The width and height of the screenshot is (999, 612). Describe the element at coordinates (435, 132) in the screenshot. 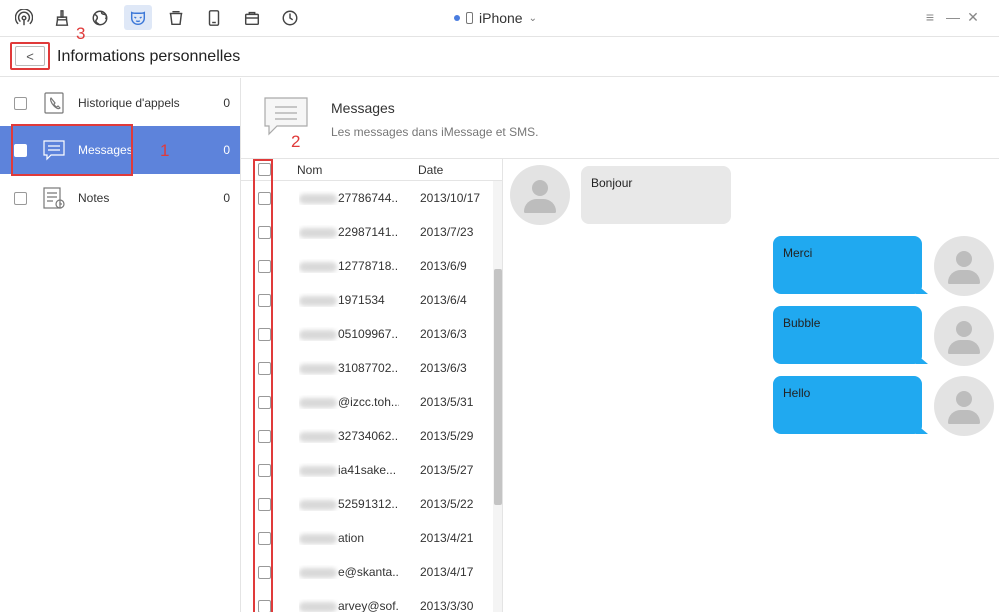

I see `content-subtitle: Les messages dans iMessage et SMS.` at that location.